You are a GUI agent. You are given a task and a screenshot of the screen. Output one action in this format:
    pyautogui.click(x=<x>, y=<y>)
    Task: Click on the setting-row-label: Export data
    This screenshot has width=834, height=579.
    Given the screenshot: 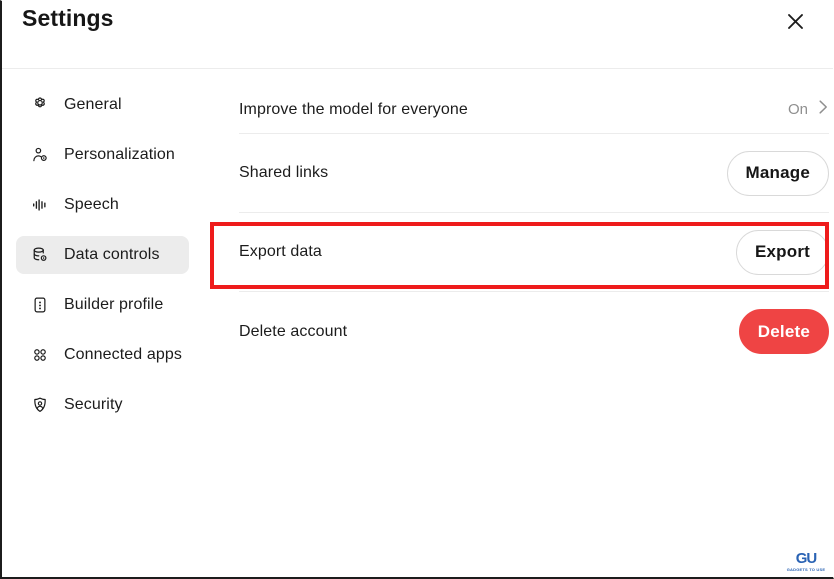 What is the action you would take?
    pyautogui.click(x=280, y=251)
    